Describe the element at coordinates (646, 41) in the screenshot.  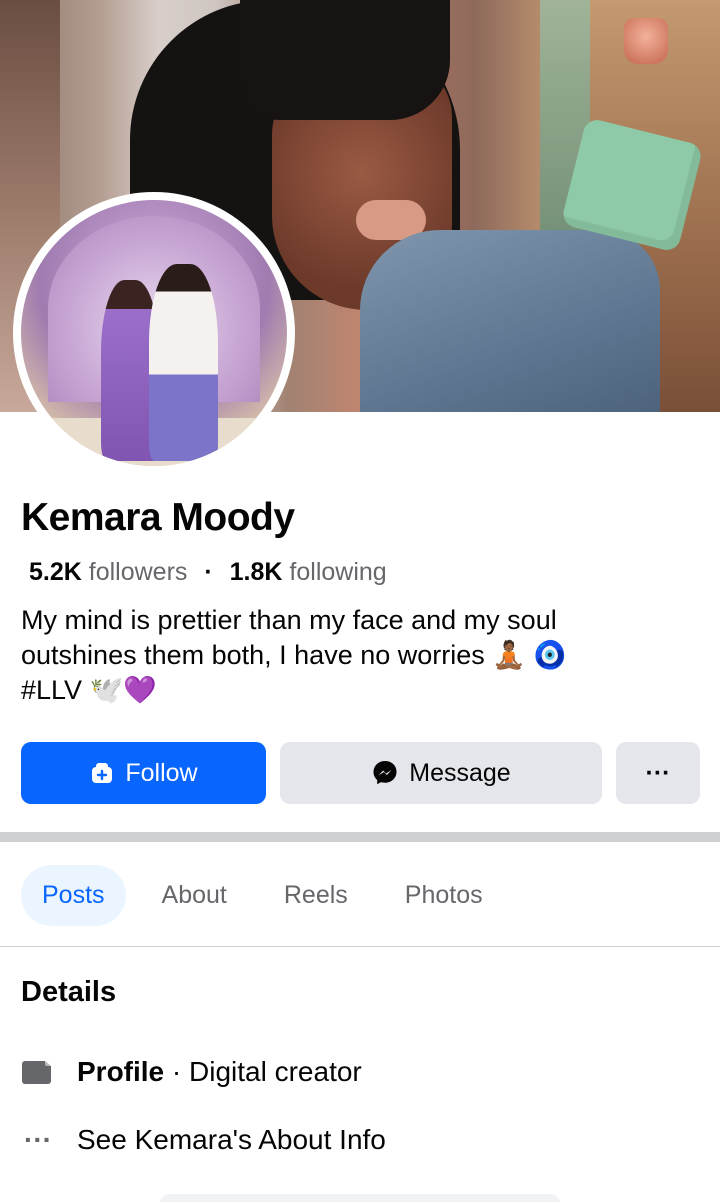
I see `cover-candle` at that location.